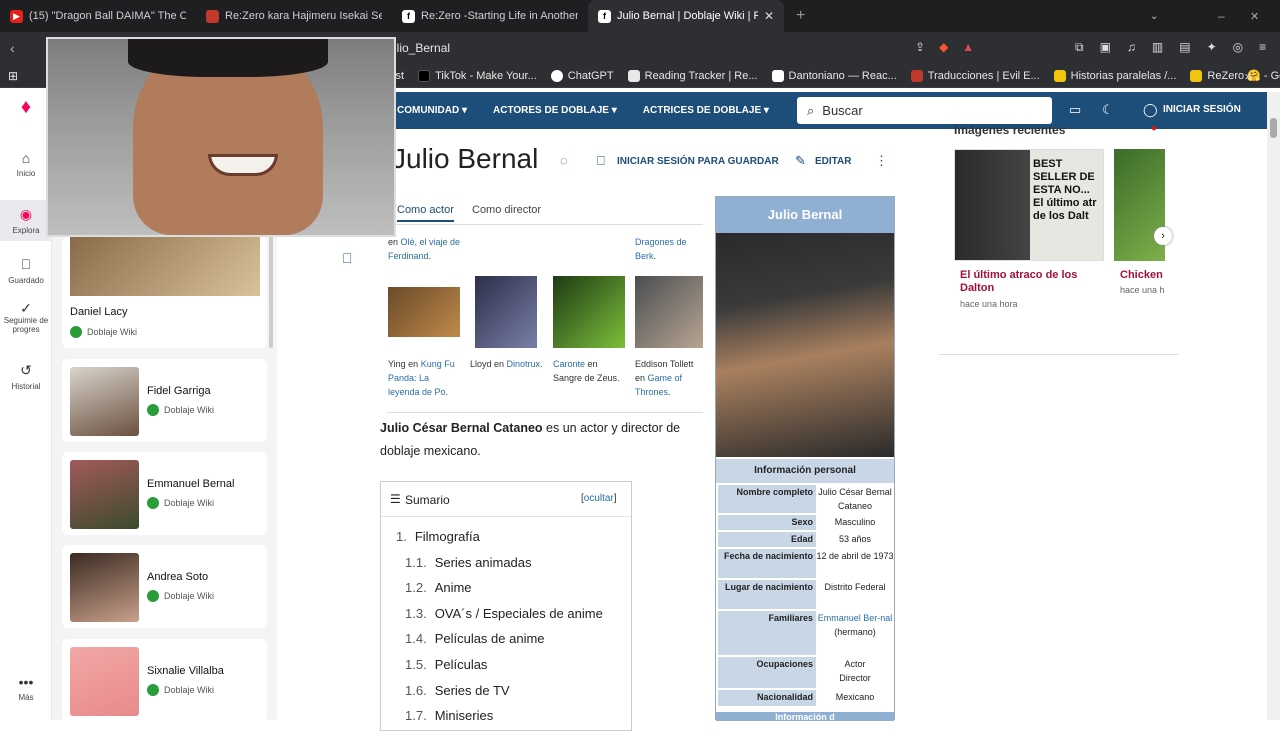 The image size is (1280, 731). Describe the element at coordinates (99, 312) in the screenshot. I see `person-name: Daniel Lacy` at that location.